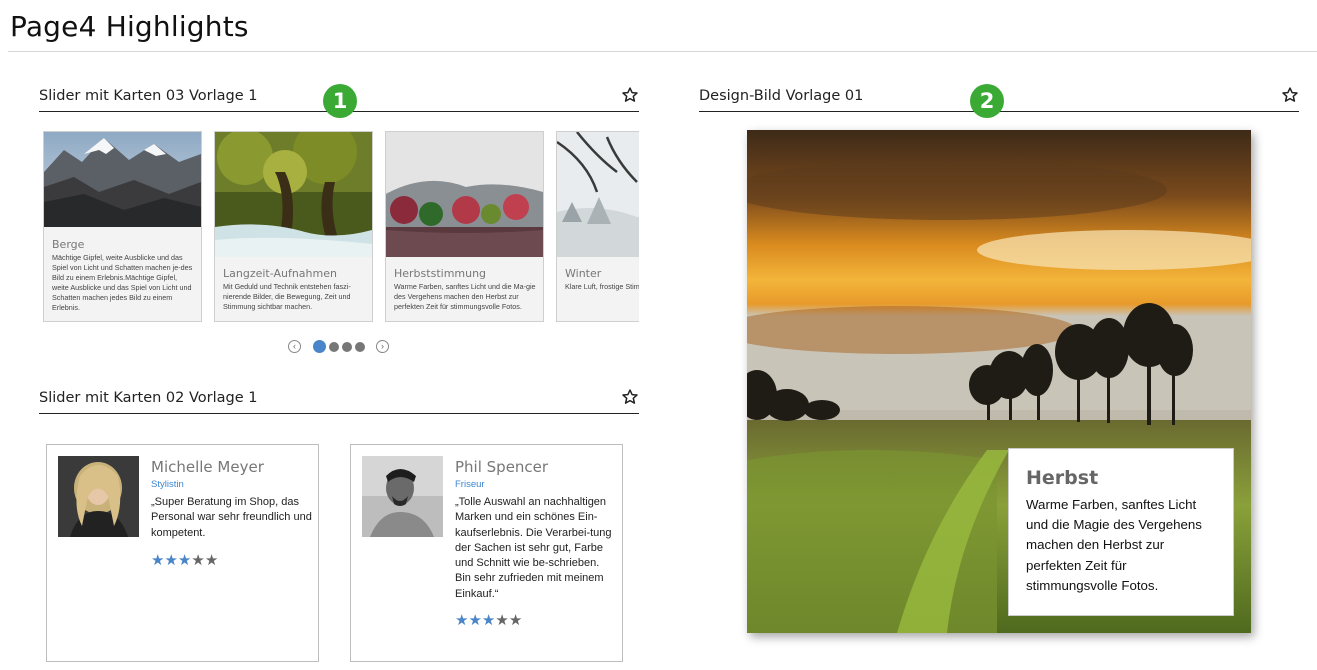  What do you see at coordinates (122, 179) in the screenshot?
I see `card-image-mountains` at bounding box center [122, 179].